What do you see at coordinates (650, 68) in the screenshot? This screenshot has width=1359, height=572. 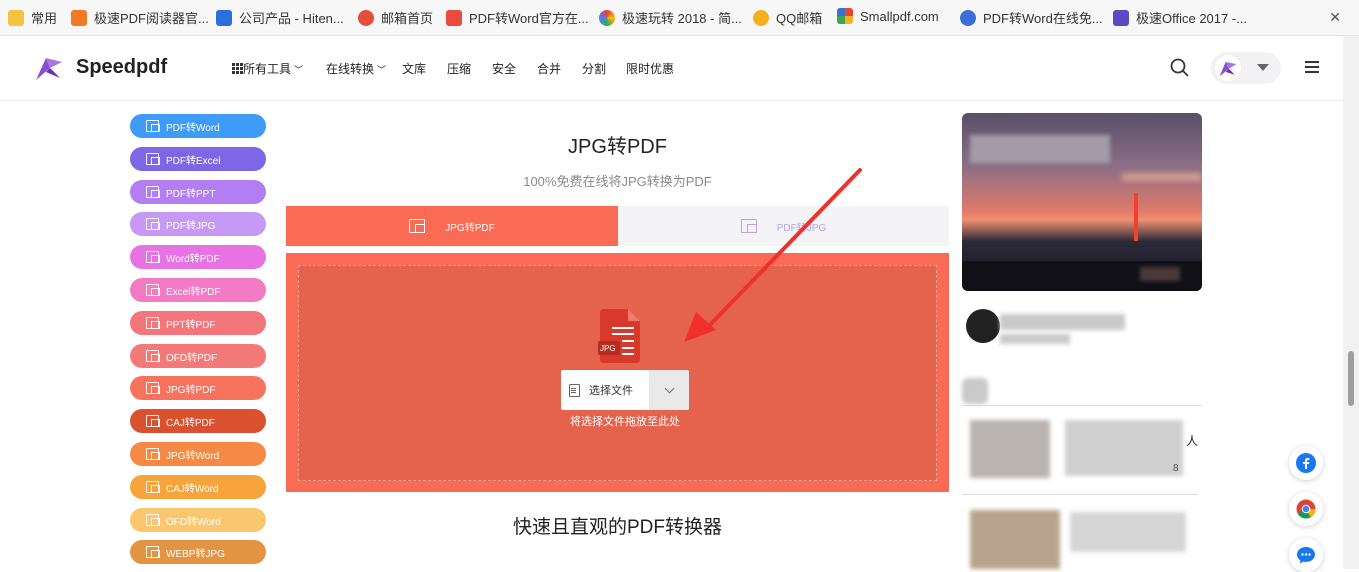 I see `nav-promo: 限时优惠` at bounding box center [650, 68].